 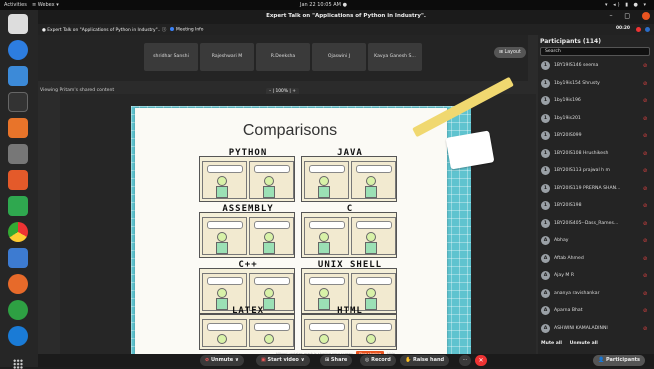 I want to click on settings-icon, so click(x=18, y=154).